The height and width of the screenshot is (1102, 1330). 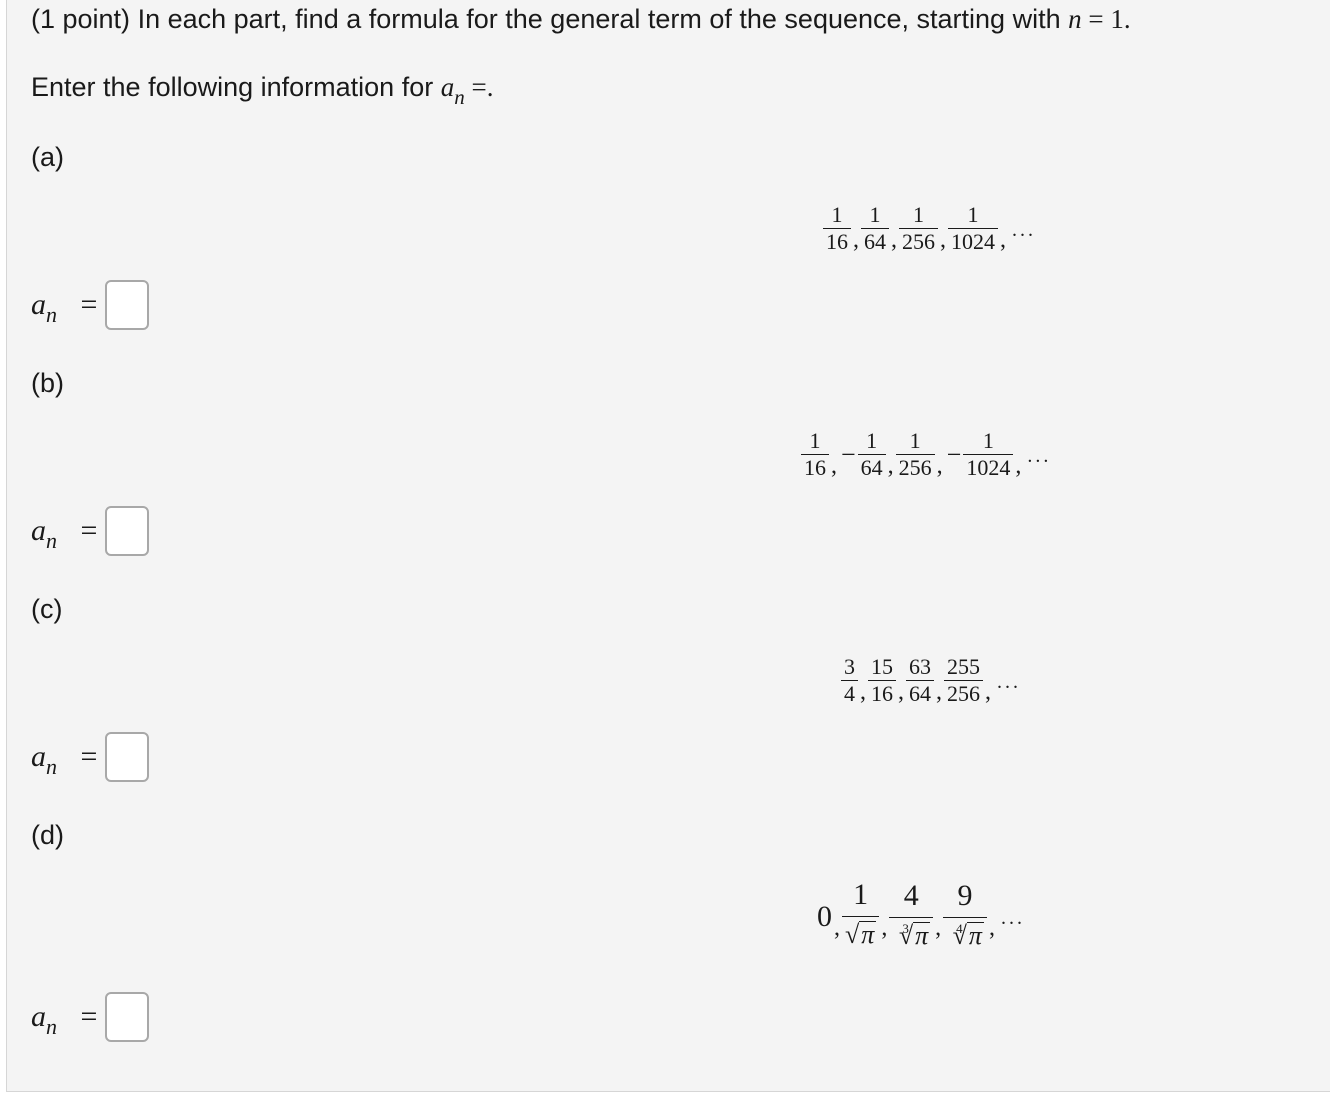 I want to click on denominator: 3 √ π, so click(x=911, y=934).